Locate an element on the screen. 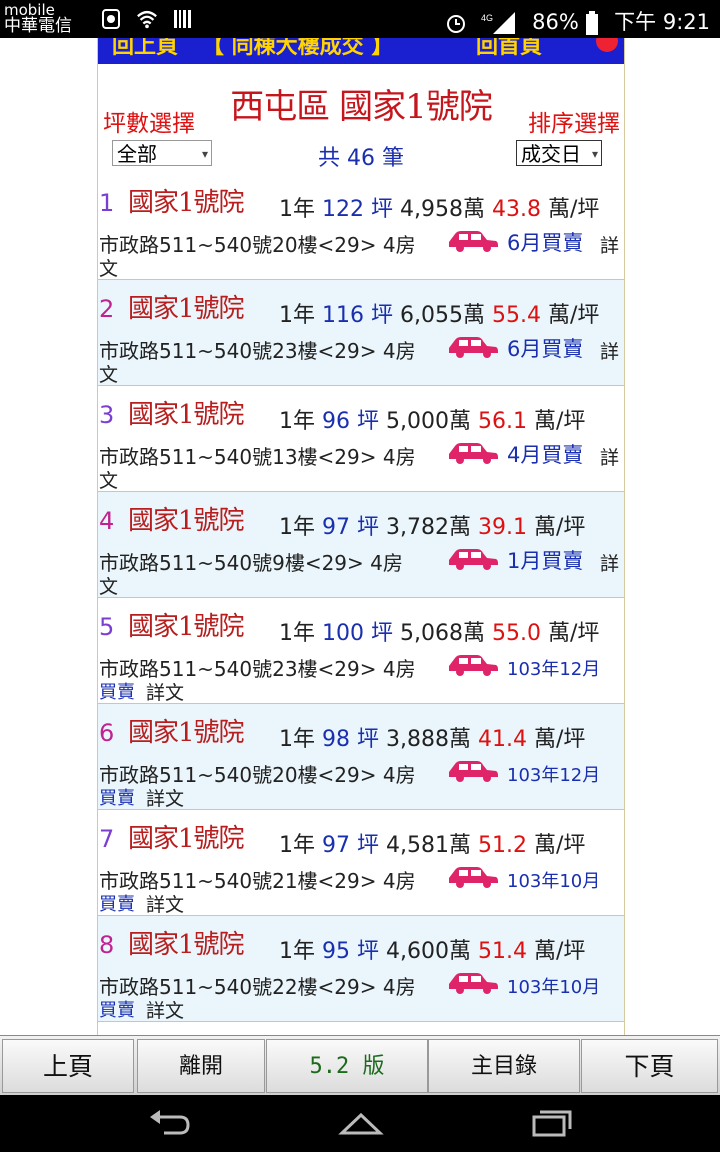 This screenshot has width=720, height=1152. area-ping: 122 is located at coordinates (343, 209).